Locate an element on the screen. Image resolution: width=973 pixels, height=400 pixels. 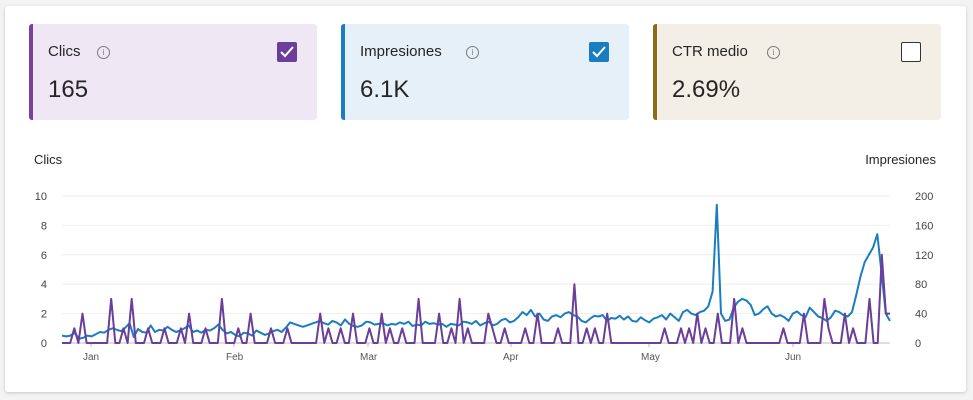
right-tick-label: 80 is located at coordinates (921, 285).